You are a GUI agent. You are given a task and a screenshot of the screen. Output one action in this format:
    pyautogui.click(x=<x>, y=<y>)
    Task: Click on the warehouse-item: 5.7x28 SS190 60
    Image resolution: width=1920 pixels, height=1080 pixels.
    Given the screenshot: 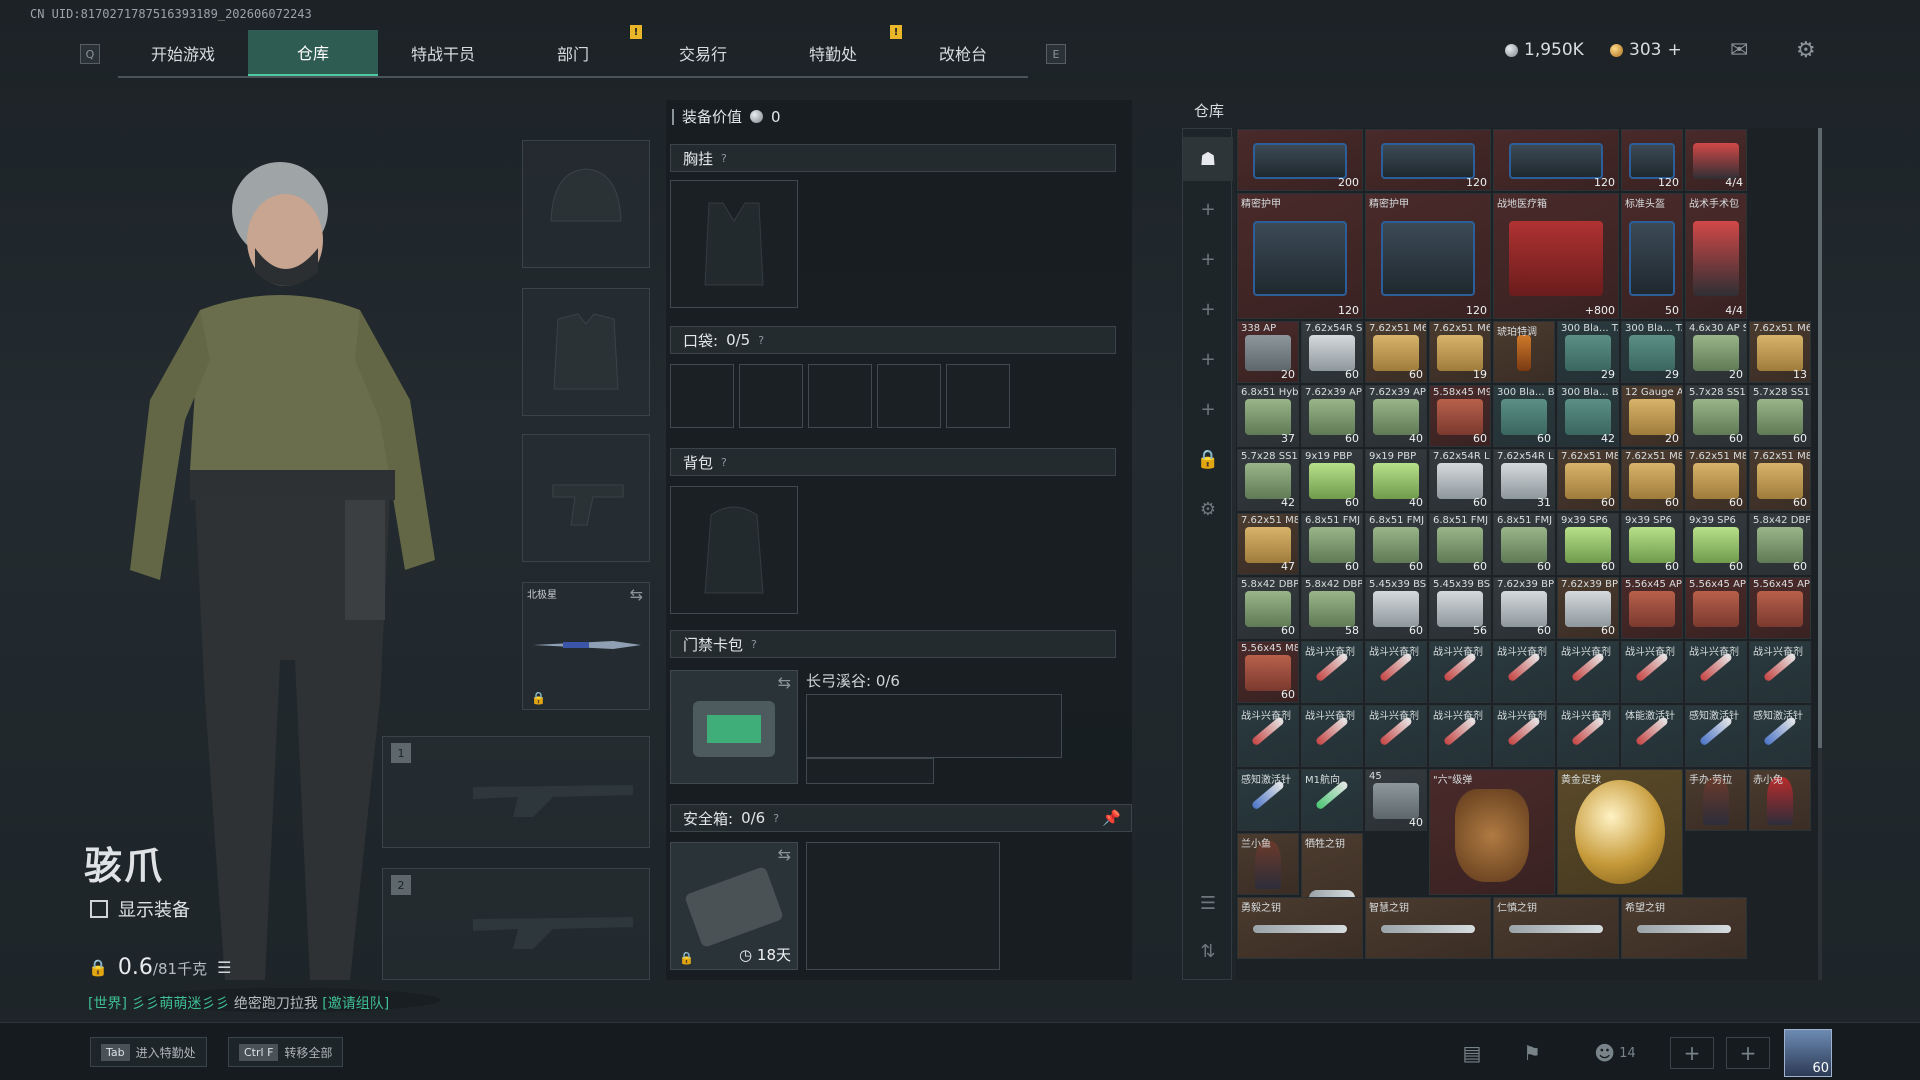 What is the action you would take?
    pyautogui.click(x=1716, y=416)
    